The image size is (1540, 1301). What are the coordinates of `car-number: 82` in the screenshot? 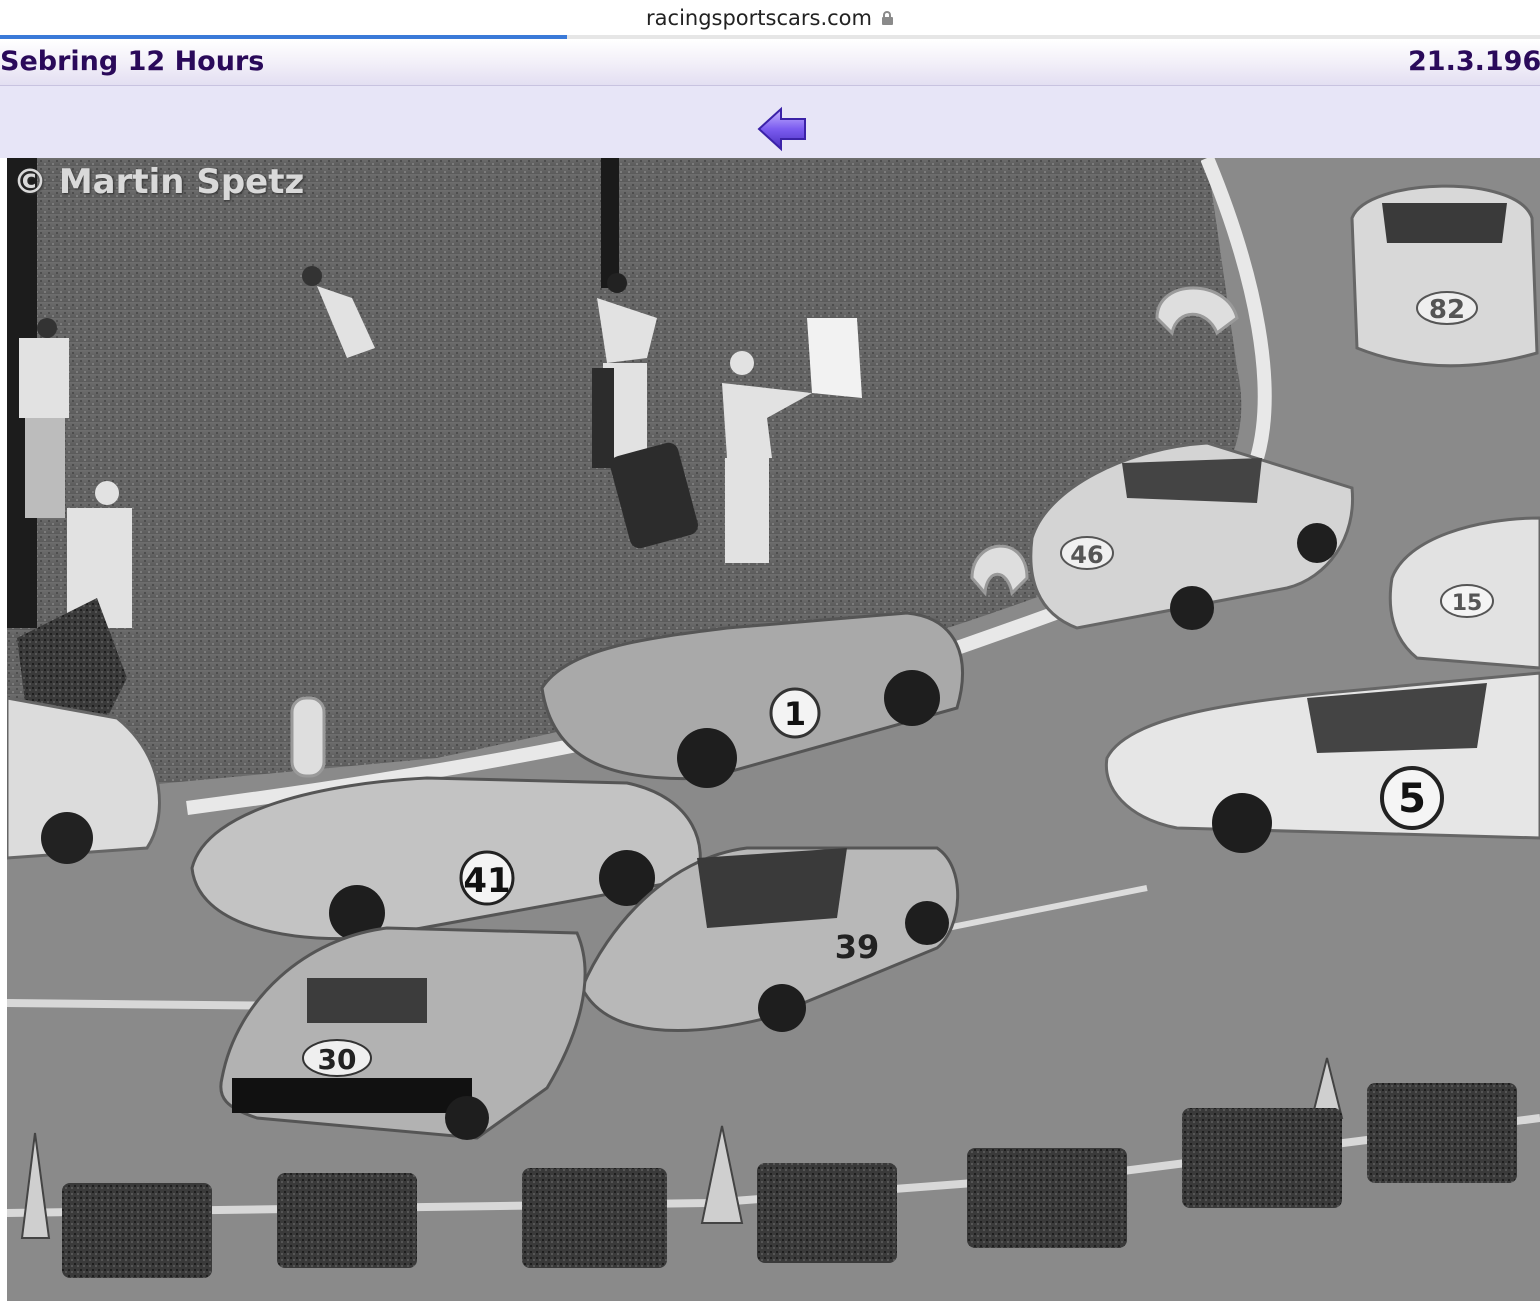 It's located at (1447, 310).